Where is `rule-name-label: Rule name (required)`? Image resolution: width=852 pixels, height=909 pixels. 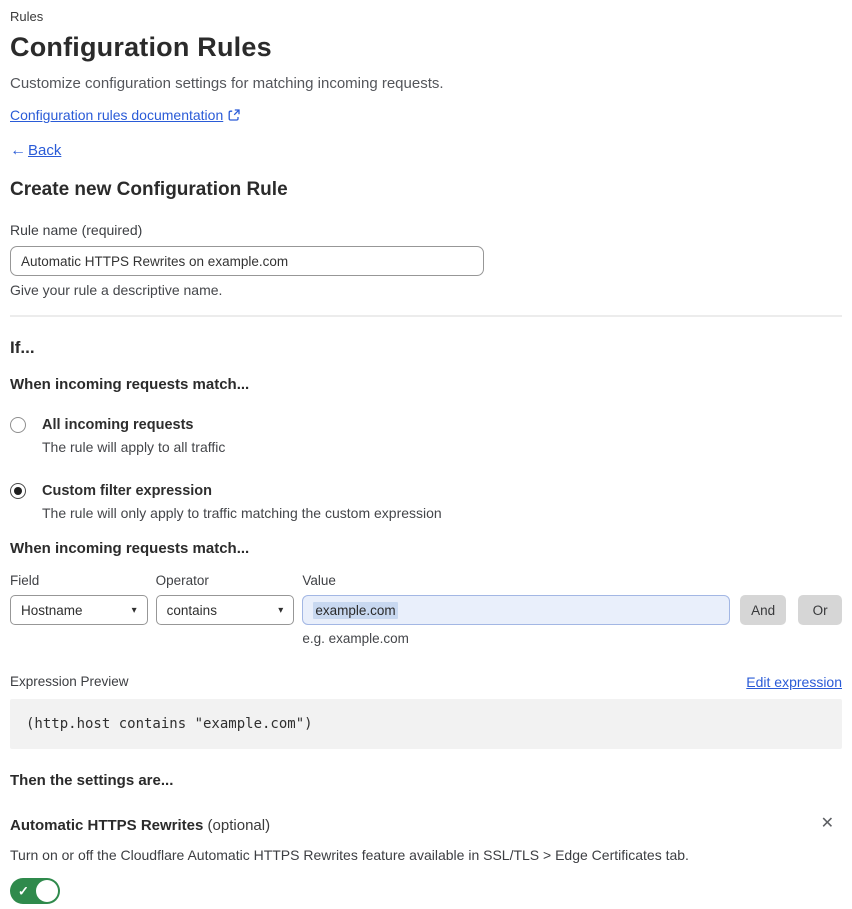
rule-name-label: Rule name (required) is located at coordinates (76, 230).